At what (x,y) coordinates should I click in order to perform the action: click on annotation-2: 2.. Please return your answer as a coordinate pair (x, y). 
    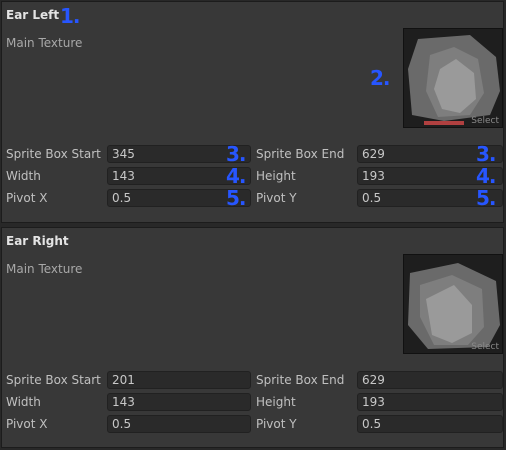
    Looking at the image, I should click on (380, 78).